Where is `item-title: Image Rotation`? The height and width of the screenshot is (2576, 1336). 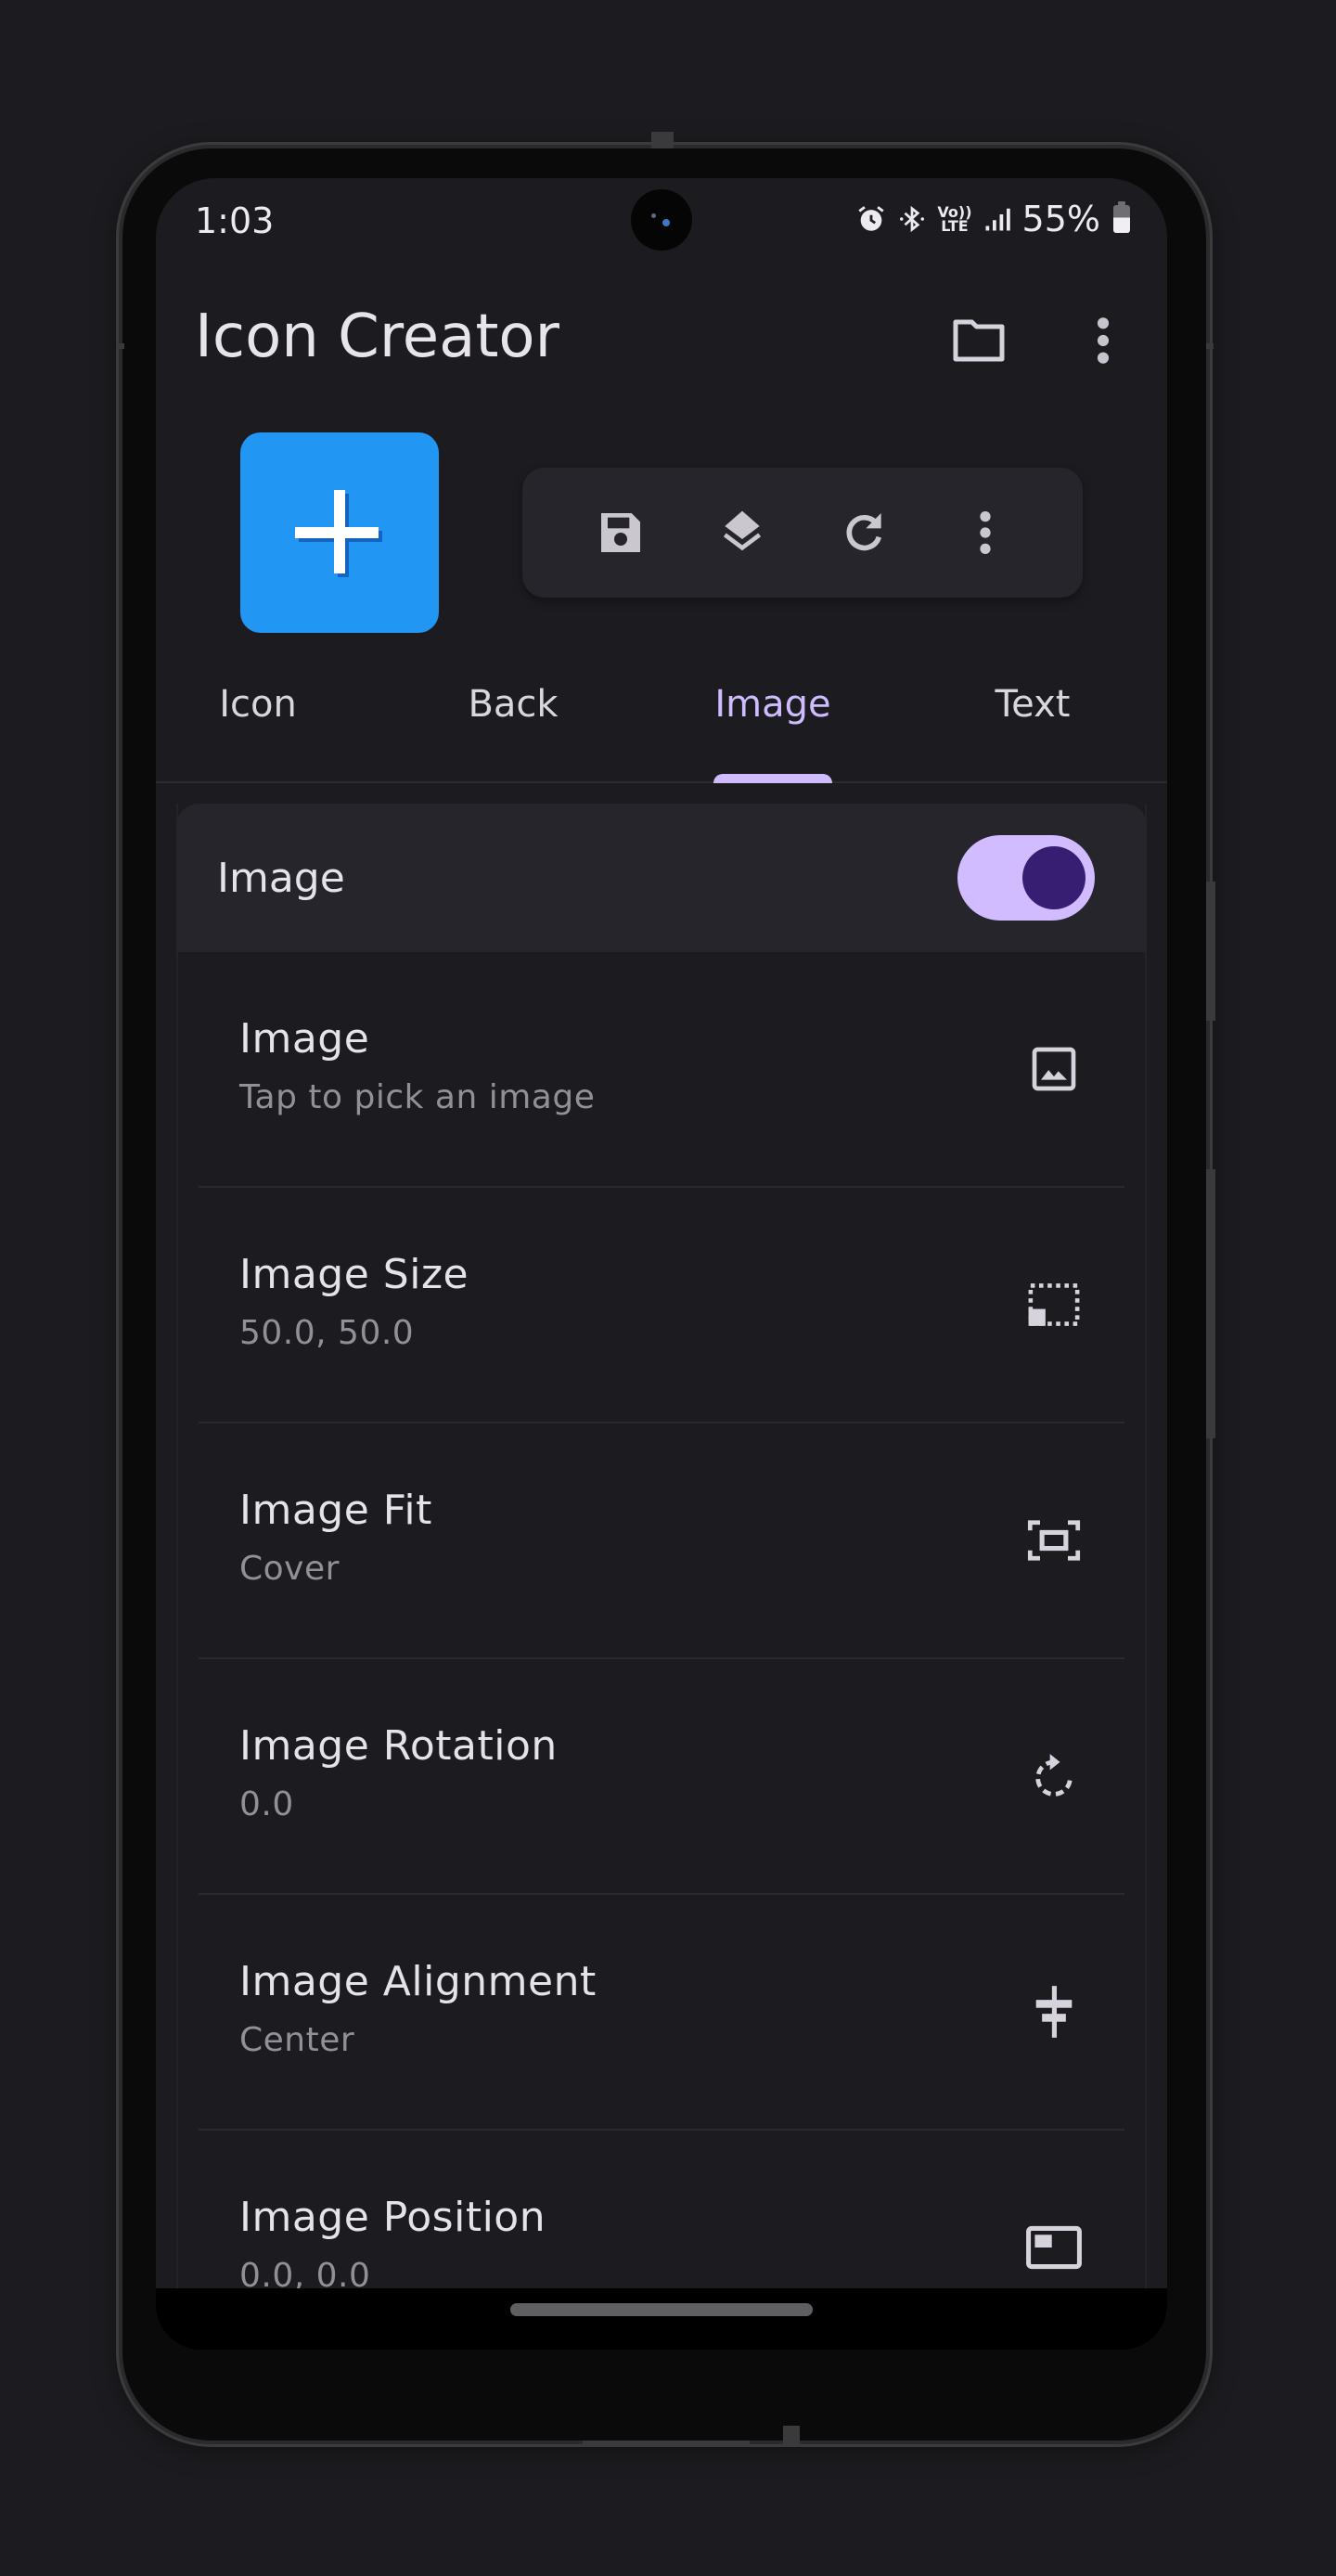 item-title: Image Rotation is located at coordinates (398, 1746).